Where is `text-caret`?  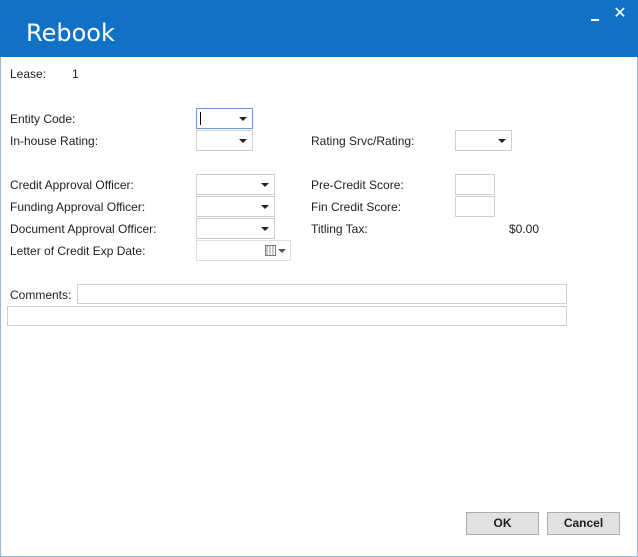 text-caret is located at coordinates (200, 118).